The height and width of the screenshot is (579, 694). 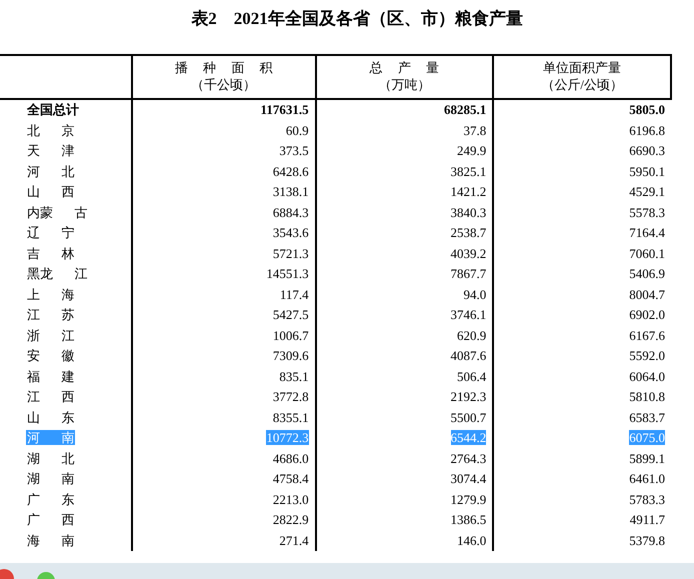 I want to click on table-title: 表2 2021年全国及各省（区、市）粮食产量, so click(x=357, y=19).